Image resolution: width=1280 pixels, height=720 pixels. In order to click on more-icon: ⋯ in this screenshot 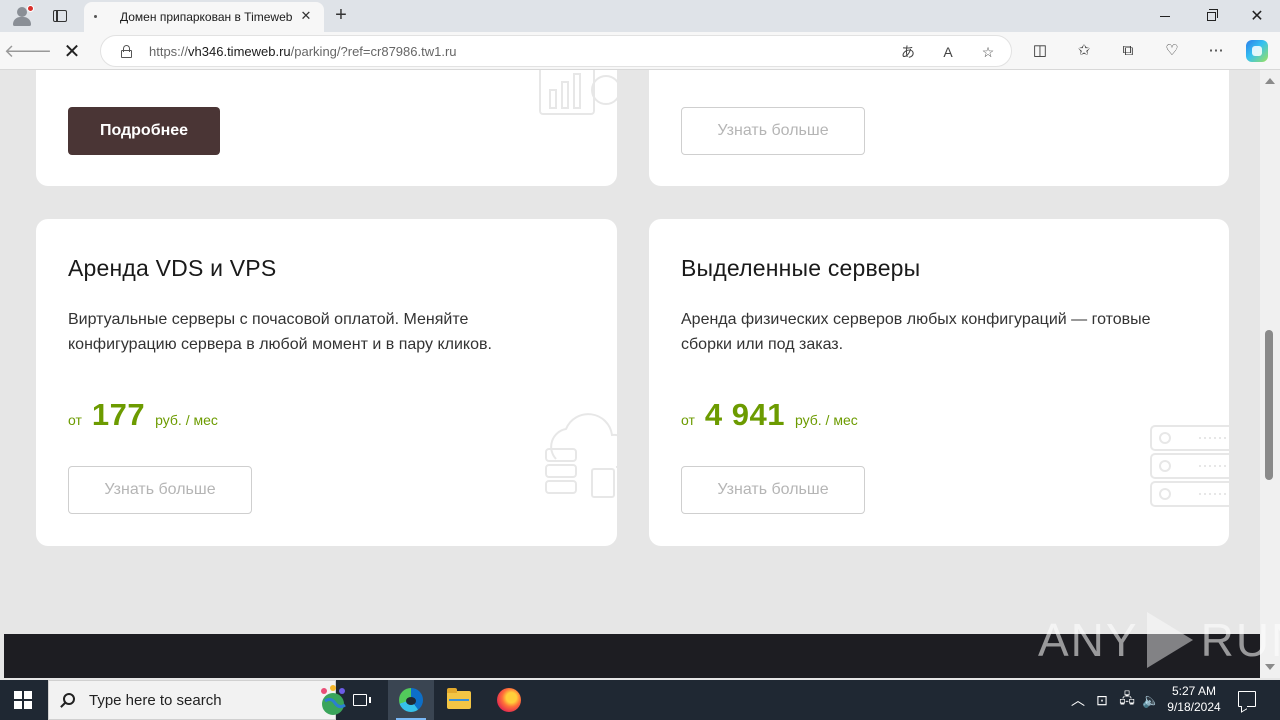, I will do `click(1216, 51)`.